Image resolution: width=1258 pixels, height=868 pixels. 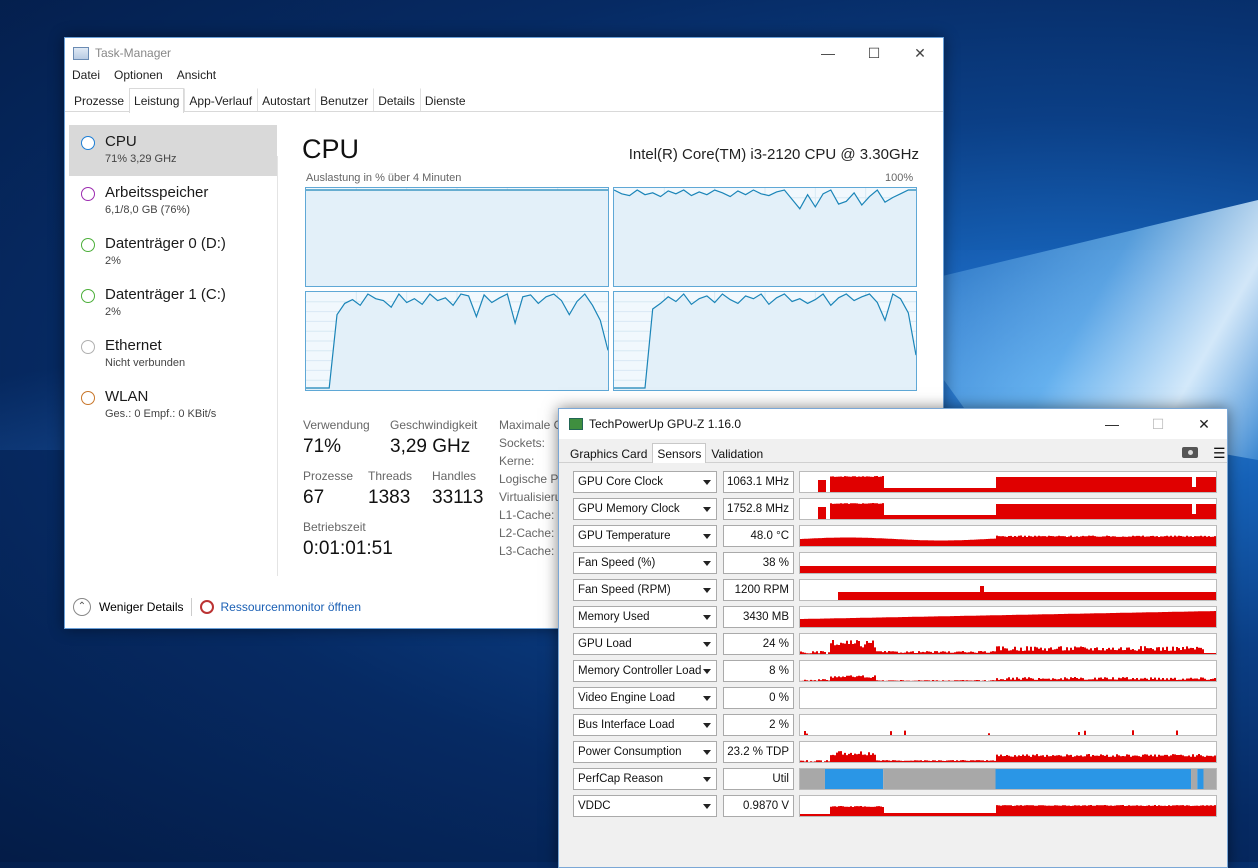 I want to click on sidebar-item-ethernet: Ethernet Nicht verbunden, so click(x=173, y=354).